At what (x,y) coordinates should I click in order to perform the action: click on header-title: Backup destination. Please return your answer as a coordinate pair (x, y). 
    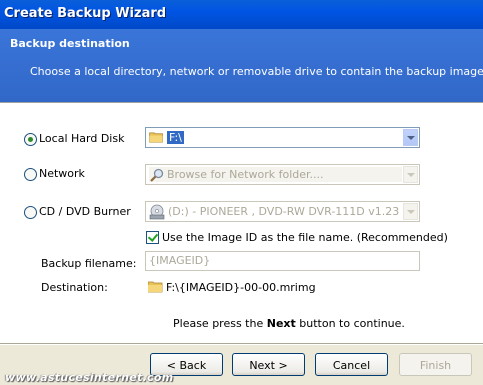
    Looking at the image, I should click on (70, 43).